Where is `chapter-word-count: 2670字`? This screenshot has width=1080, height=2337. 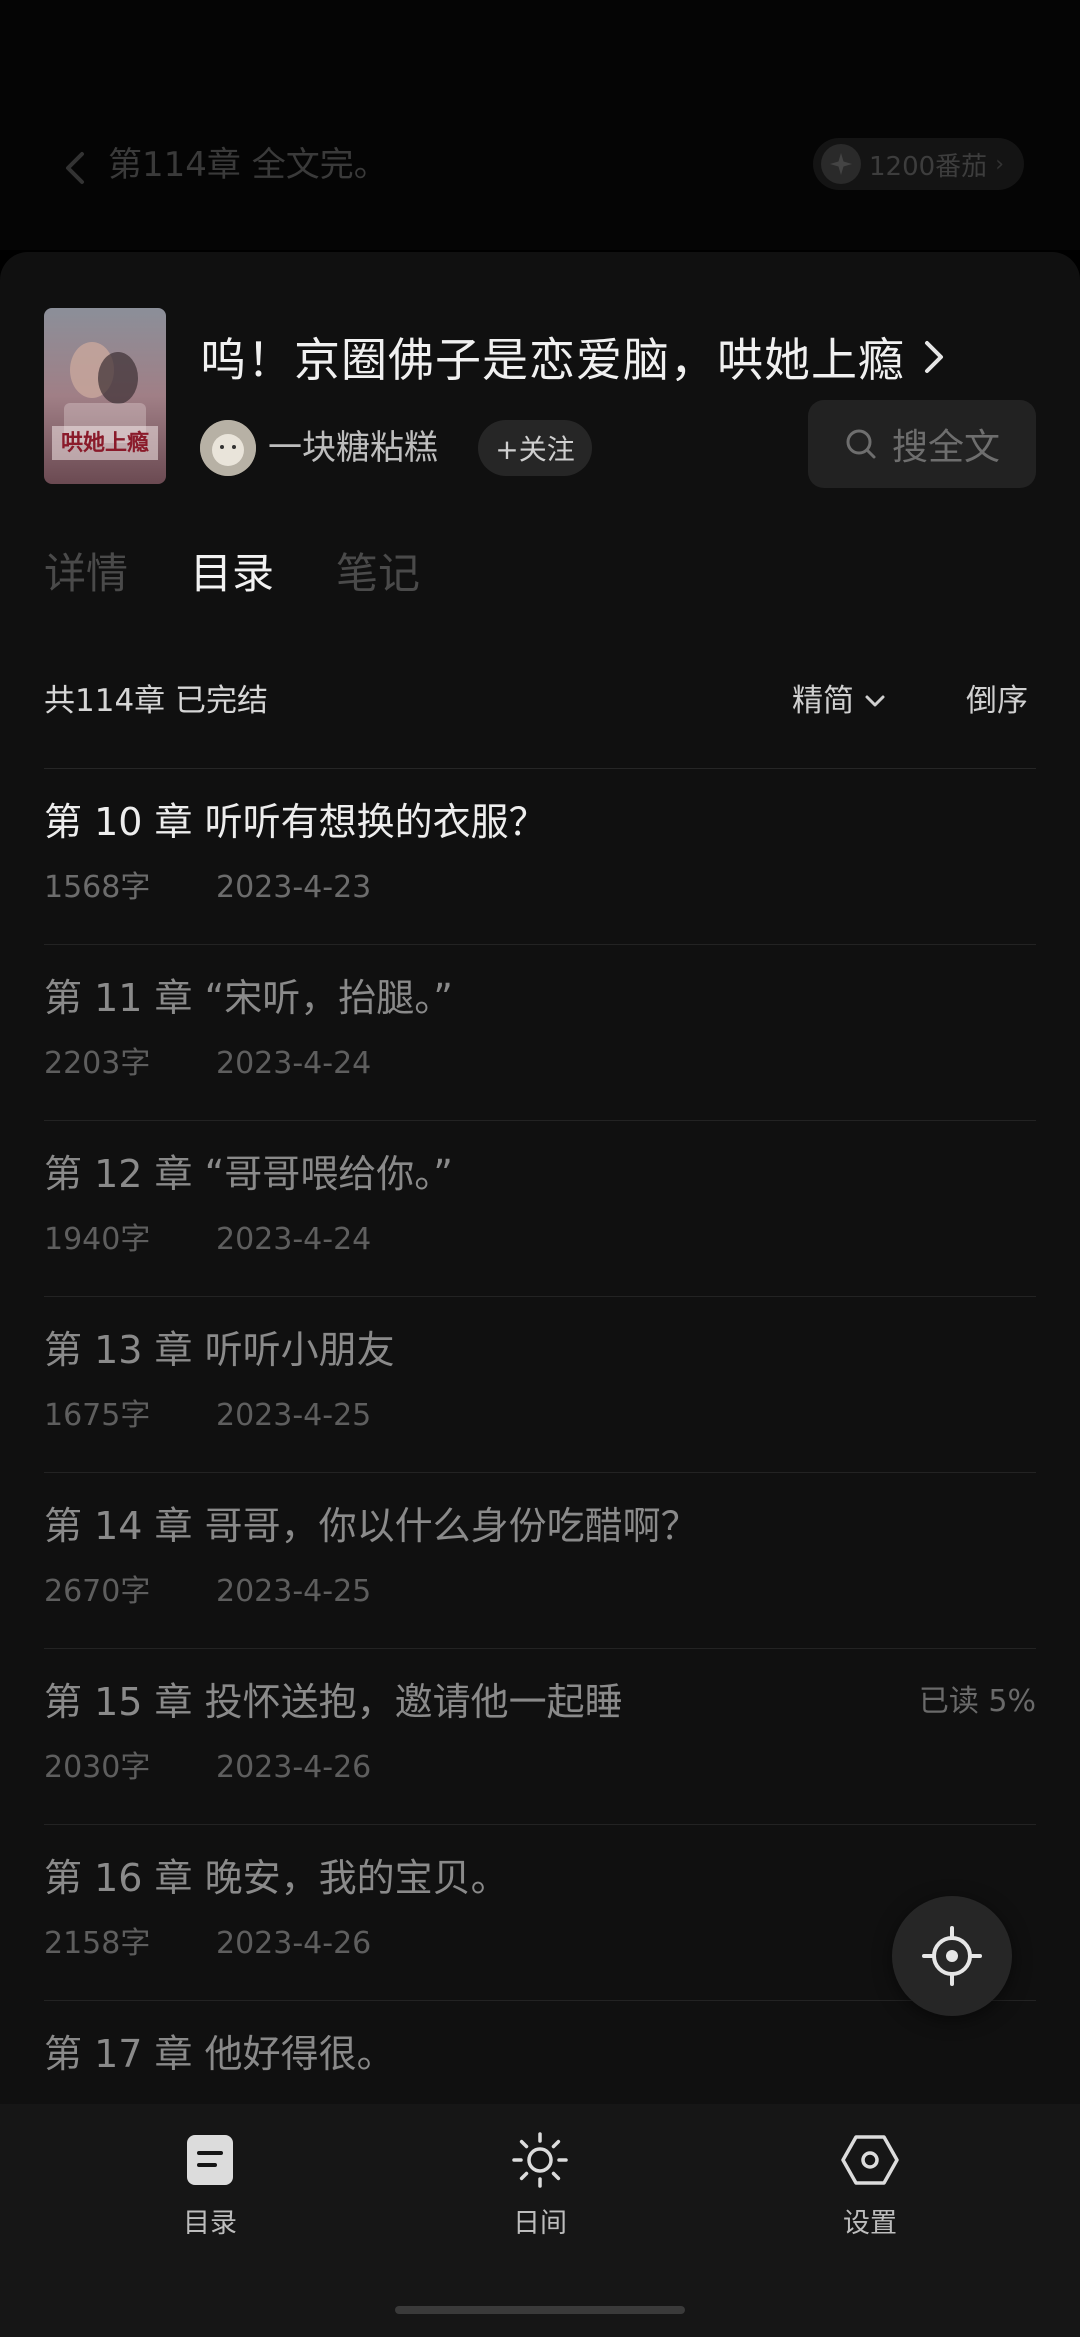
chapter-word-count: 2670字 is located at coordinates (97, 1591).